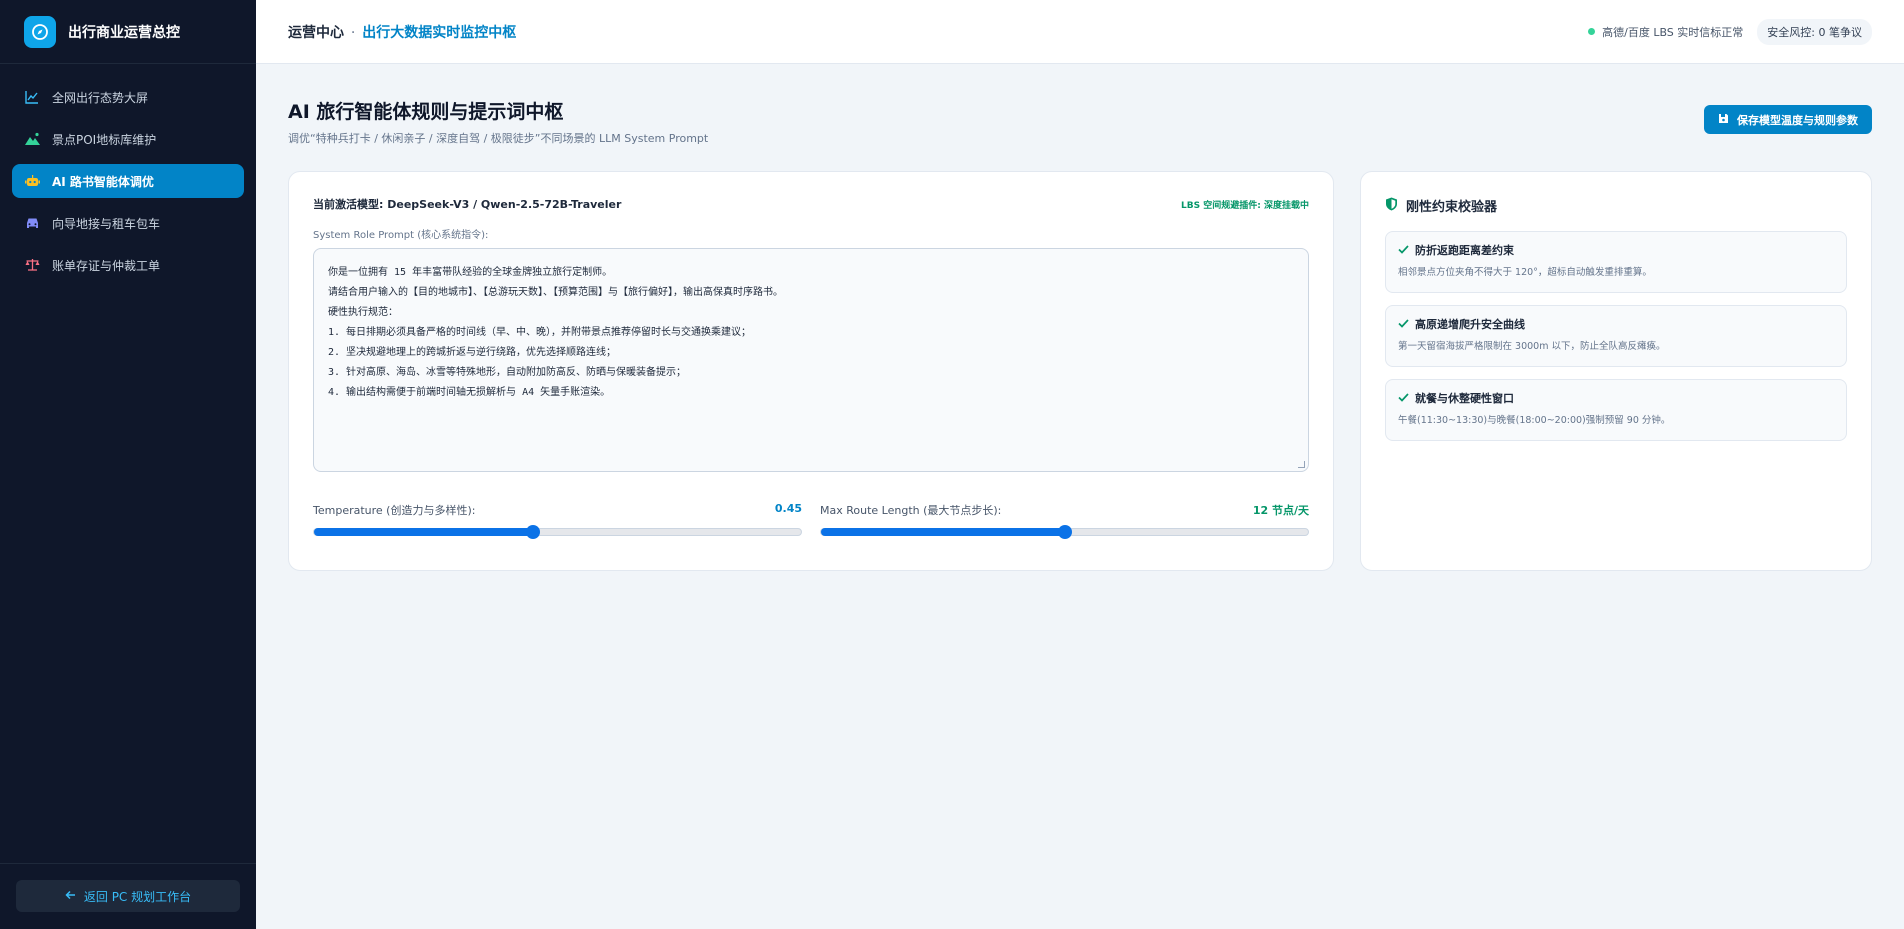  I want to click on lbs-status-text: 高德/百度 LBS 实时信标正常, so click(1673, 32).